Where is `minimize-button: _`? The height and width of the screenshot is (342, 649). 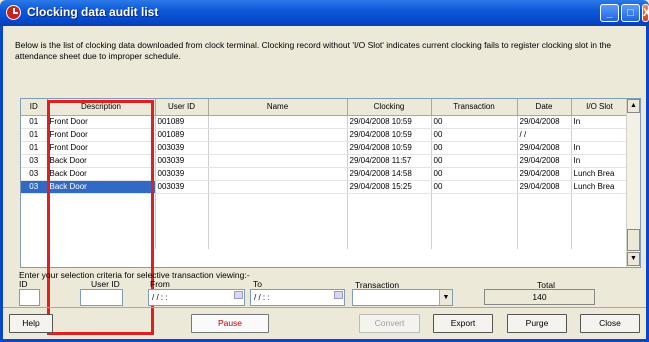 minimize-button: _ is located at coordinates (609, 13).